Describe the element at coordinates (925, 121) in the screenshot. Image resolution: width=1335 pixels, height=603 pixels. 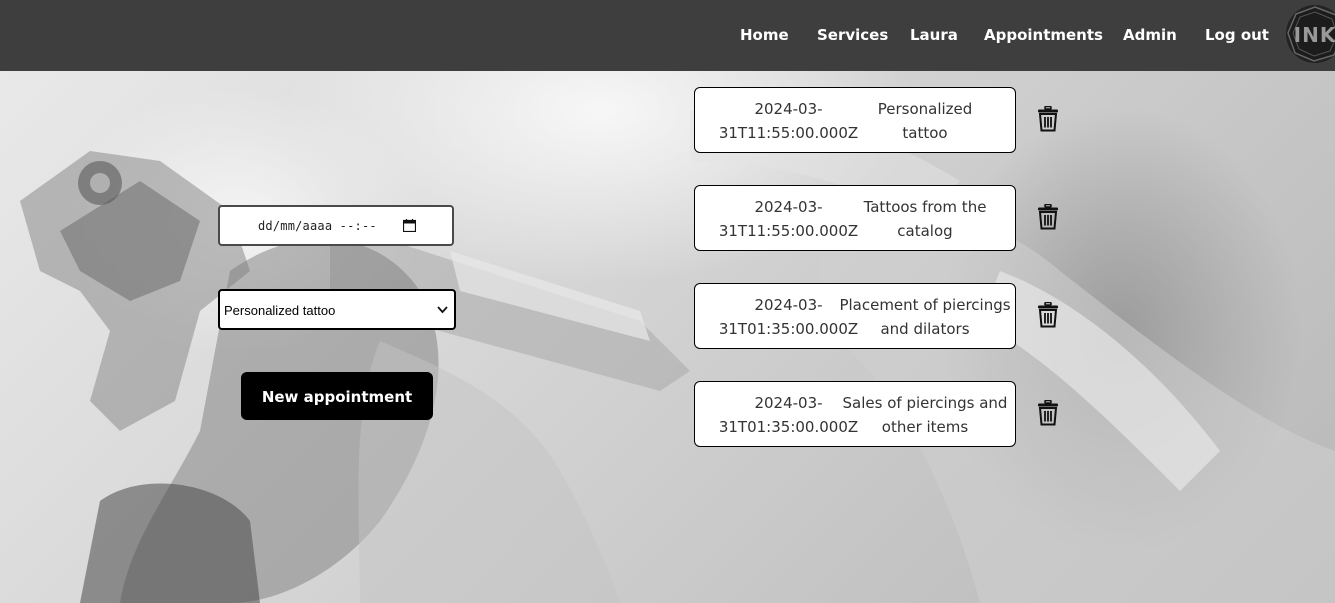
I see `appointment-service: Personalized tattoo` at that location.